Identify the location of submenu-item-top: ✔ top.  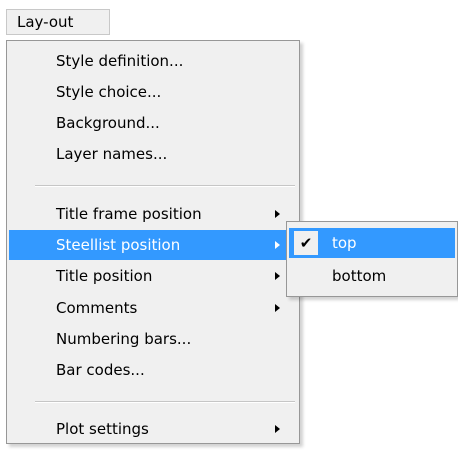
(372, 243).